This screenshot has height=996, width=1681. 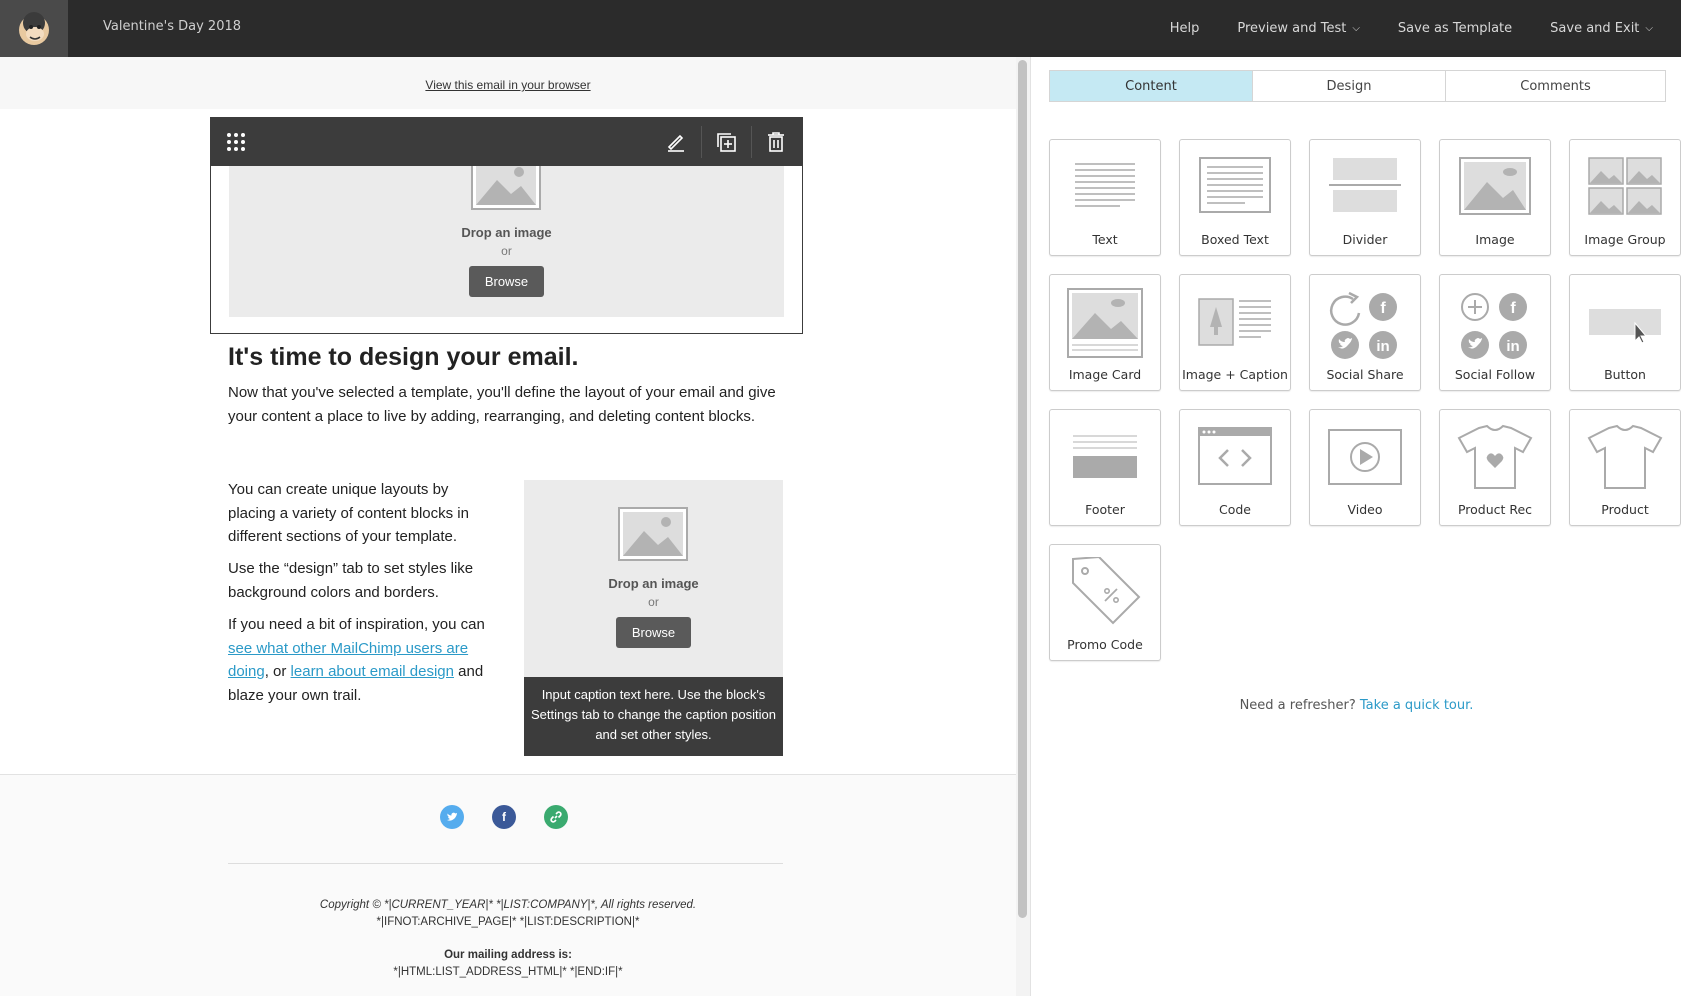 I want to click on or-text: , or, so click(x=277, y=671).